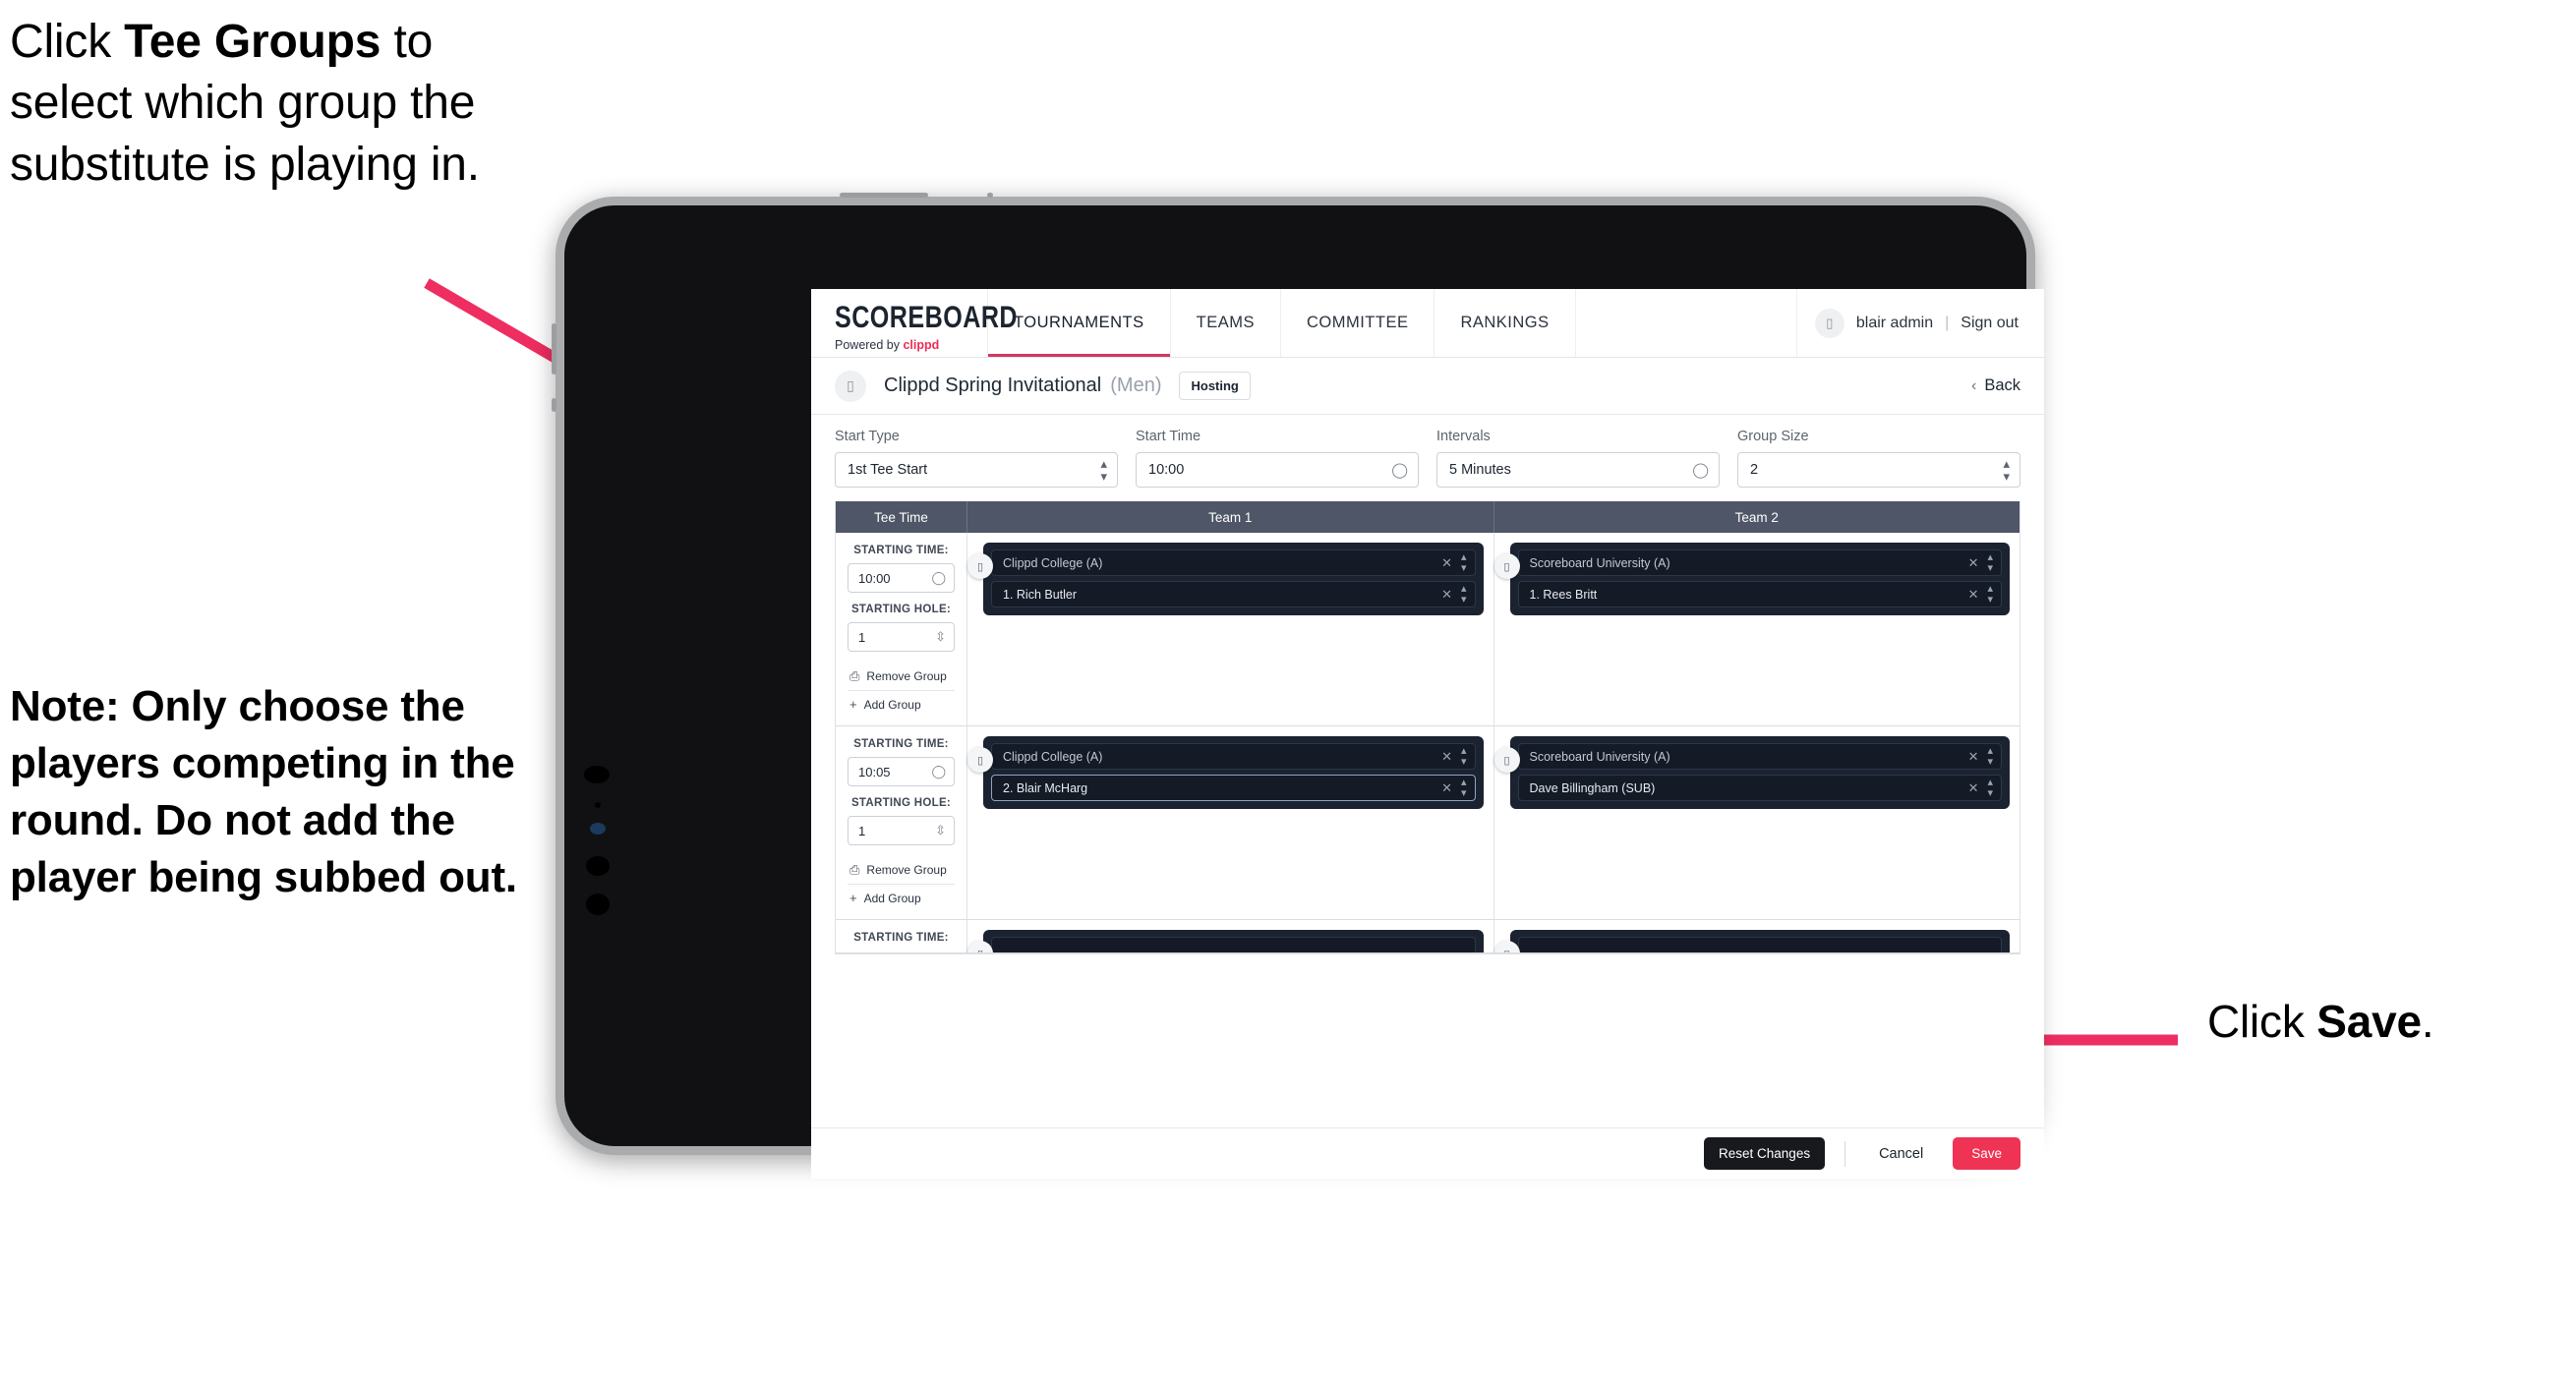 The width and height of the screenshot is (2576, 1385). What do you see at coordinates (1990, 324) in the screenshot?
I see `sign-out-link: Sign out` at bounding box center [1990, 324].